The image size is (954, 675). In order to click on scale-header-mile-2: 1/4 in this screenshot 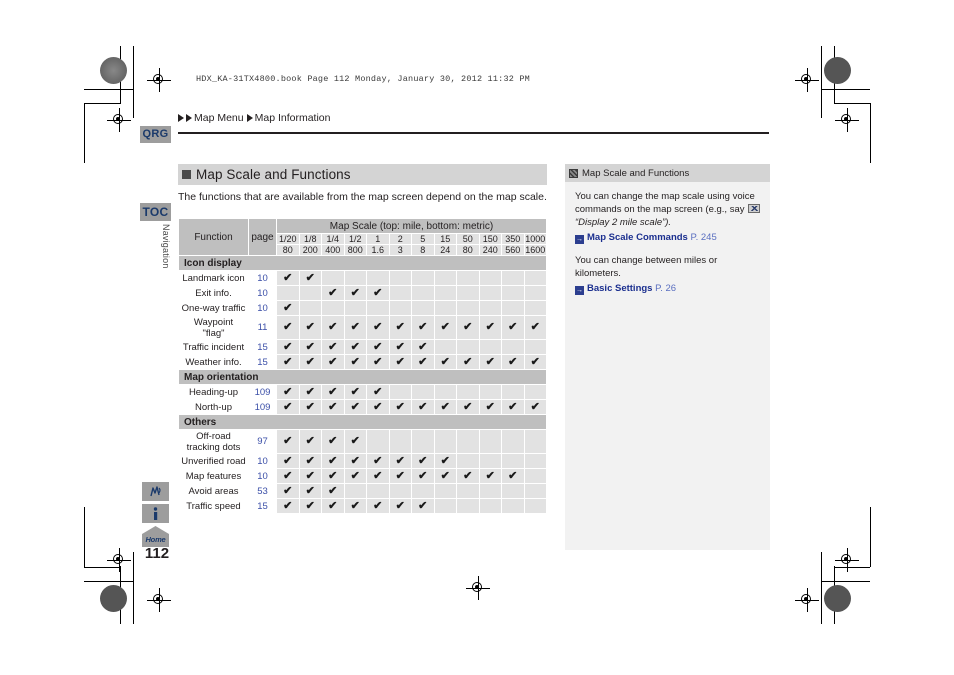, I will do `click(333, 239)`.